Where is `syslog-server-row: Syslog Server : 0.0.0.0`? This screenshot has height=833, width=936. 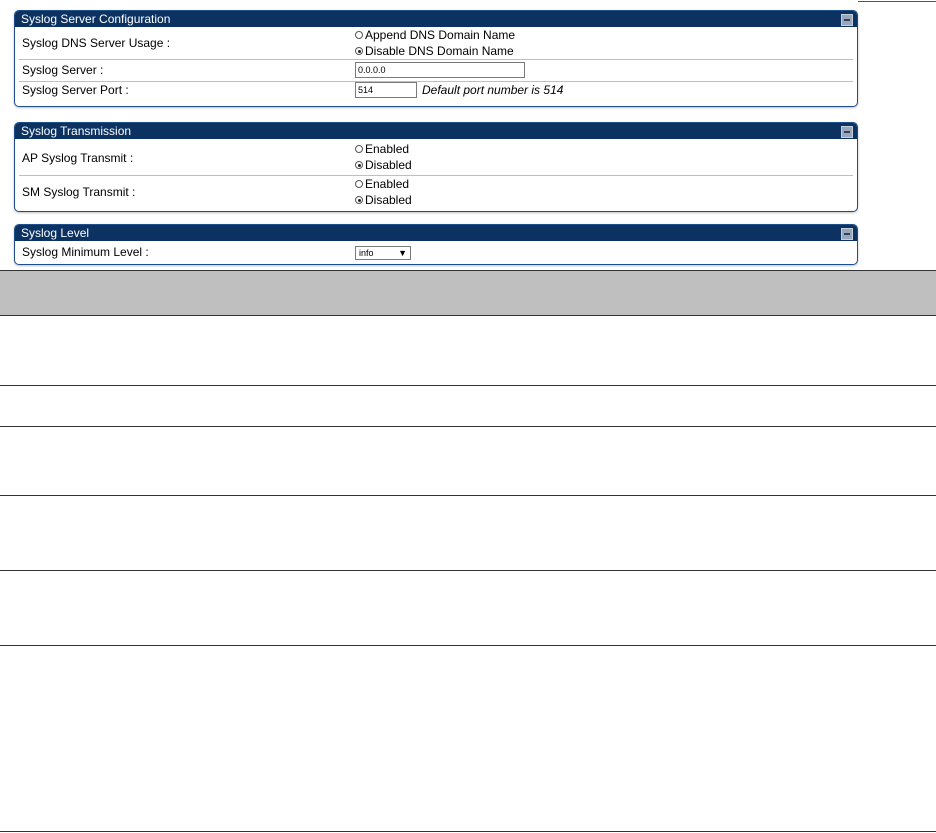
syslog-server-row: Syslog Server : 0.0.0.0 is located at coordinates (436, 70).